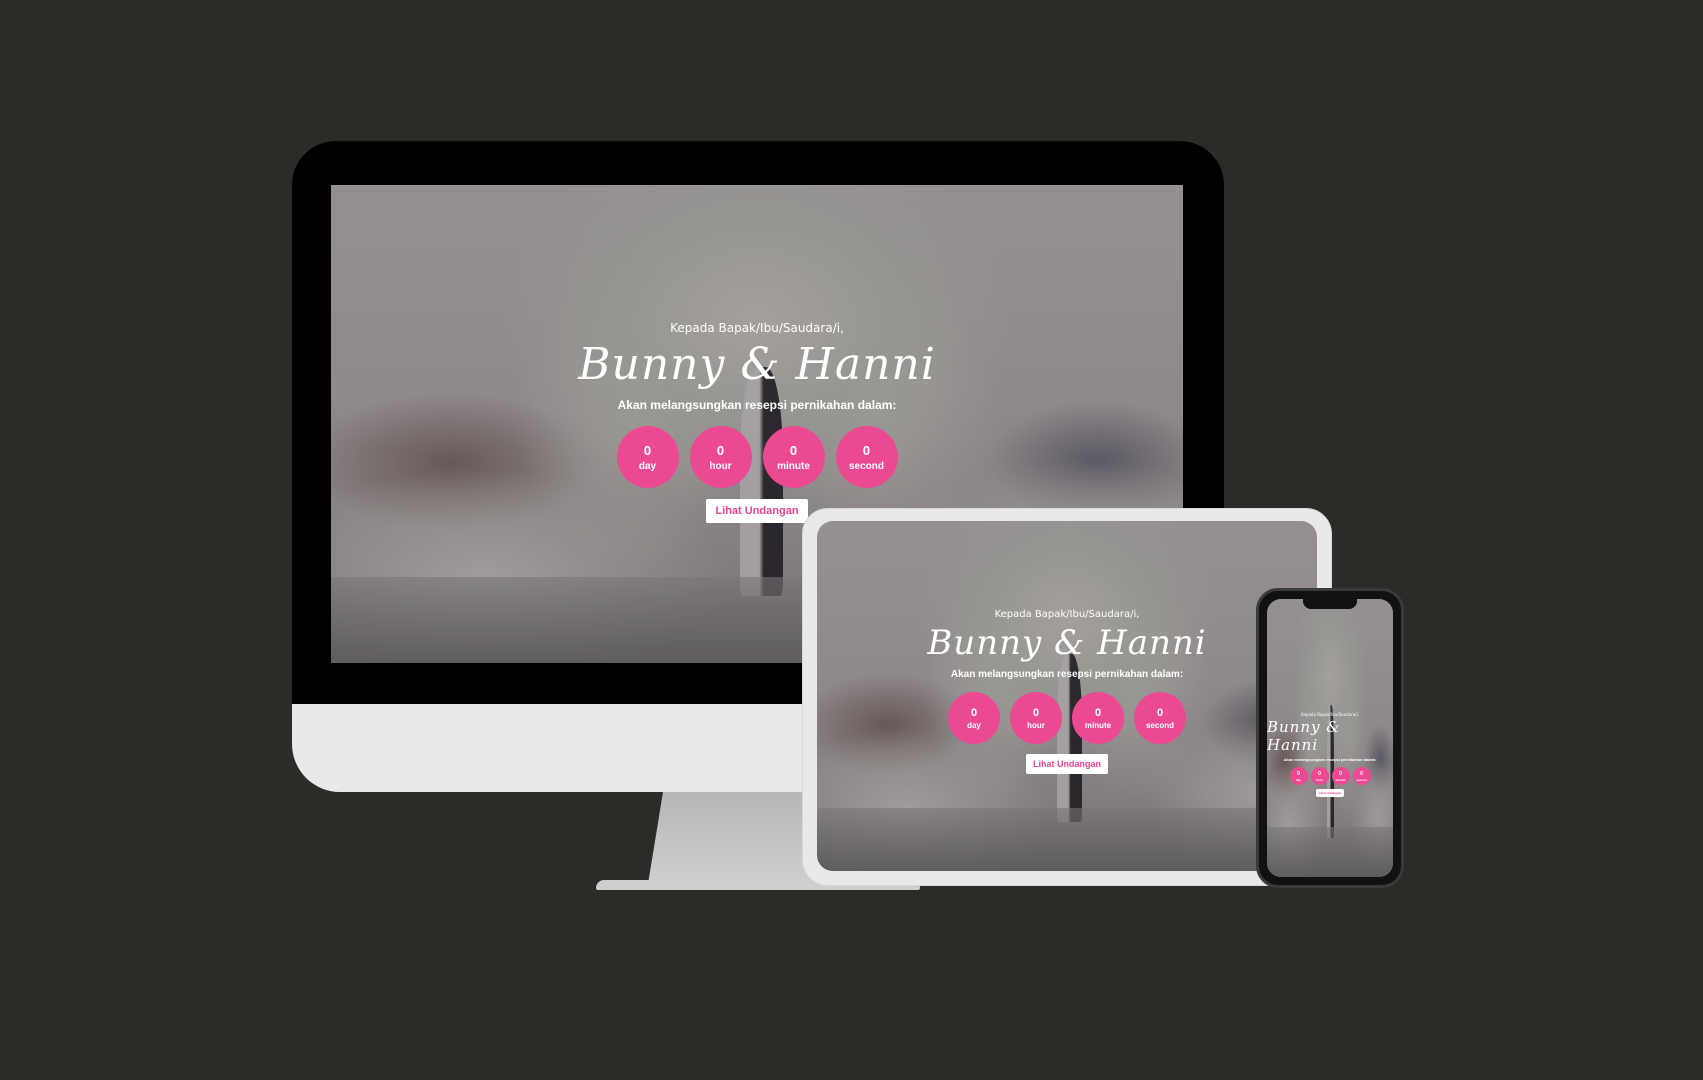  What do you see at coordinates (1330, 604) in the screenshot?
I see `phone-notch` at bounding box center [1330, 604].